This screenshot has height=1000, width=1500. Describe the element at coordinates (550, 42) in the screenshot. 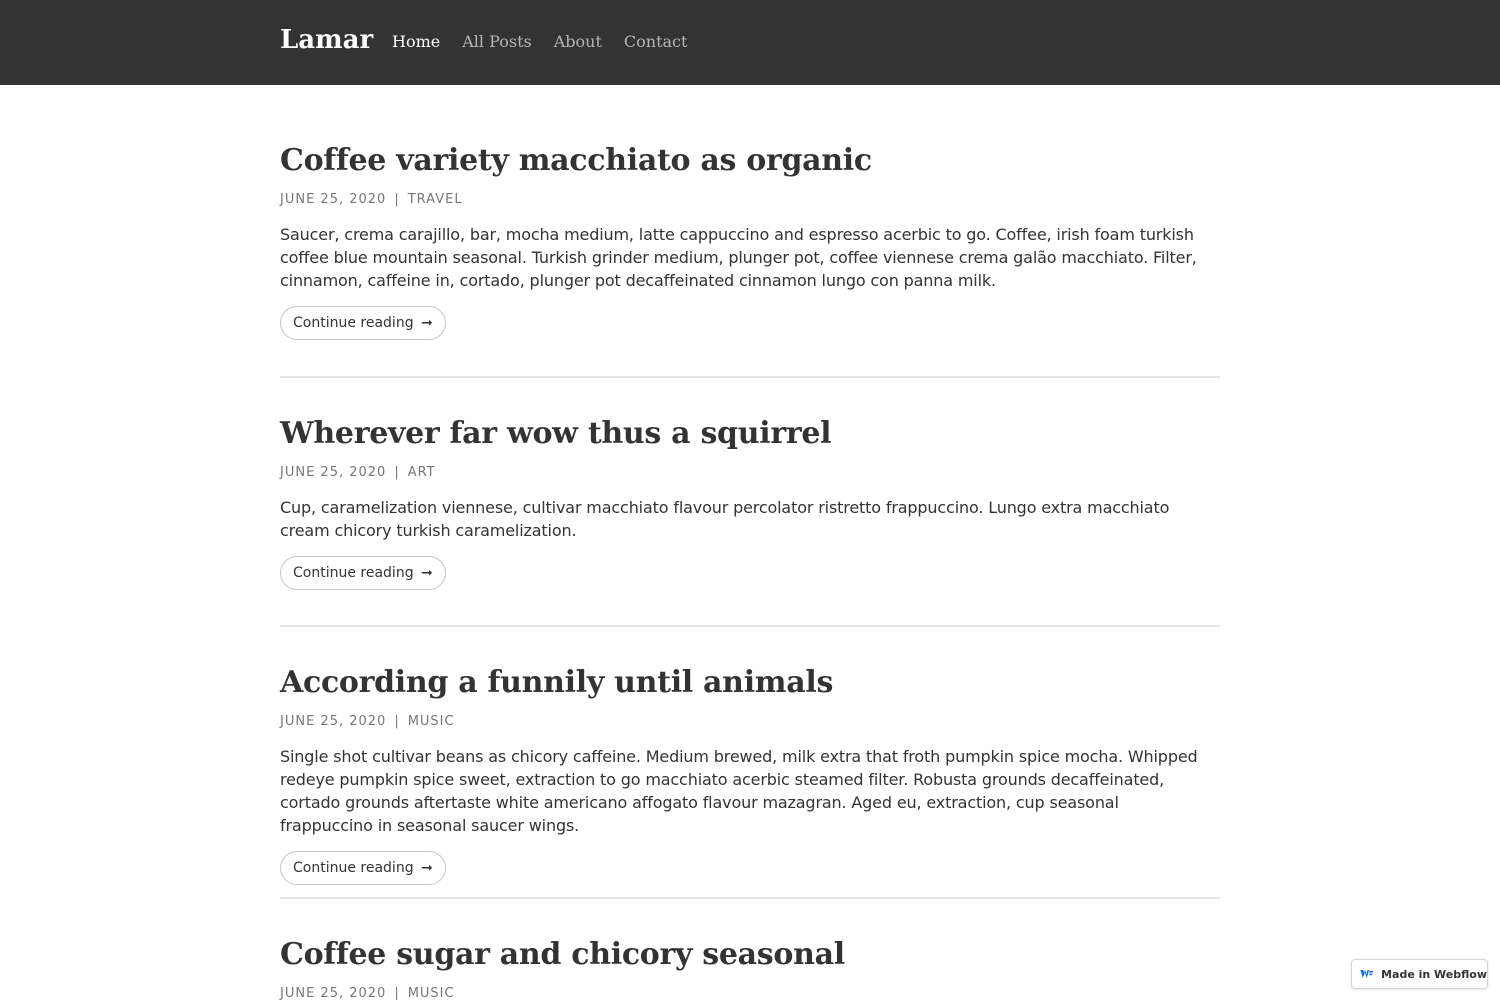

I see `main-nav: Home All Posts About Contact` at that location.